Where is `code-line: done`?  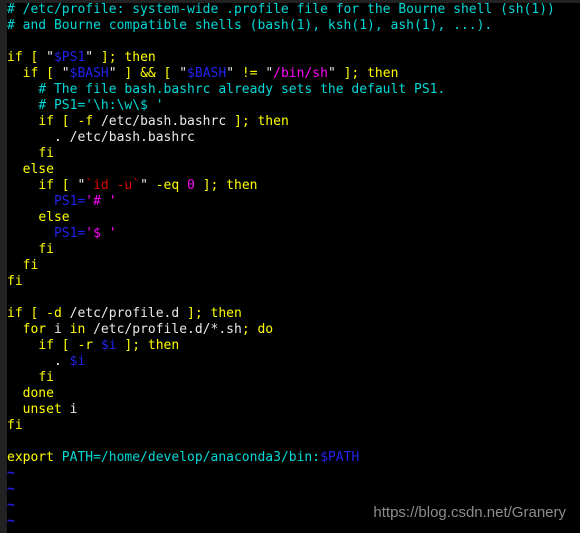
code-line: done is located at coordinates (293, 394).